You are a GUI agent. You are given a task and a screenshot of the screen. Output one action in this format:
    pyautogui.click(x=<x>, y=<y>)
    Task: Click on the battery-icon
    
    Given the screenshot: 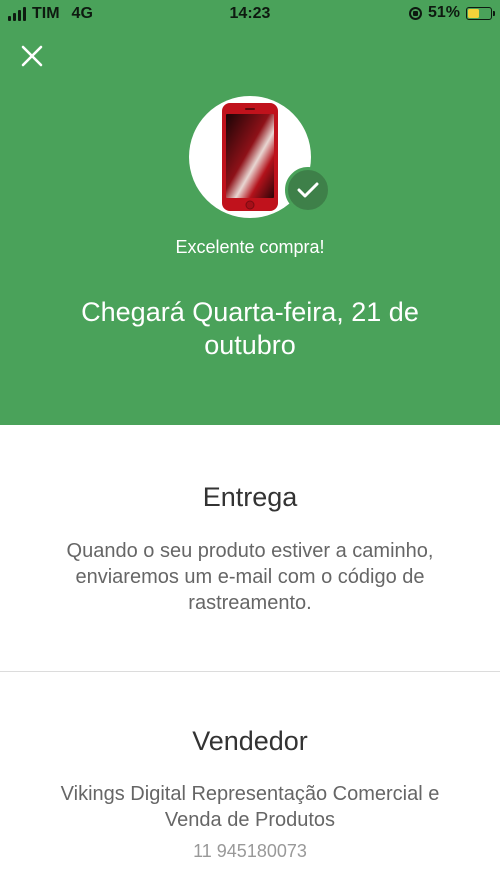 What is the action you would take?
    pyautogui.click(x=480, y=13)
    